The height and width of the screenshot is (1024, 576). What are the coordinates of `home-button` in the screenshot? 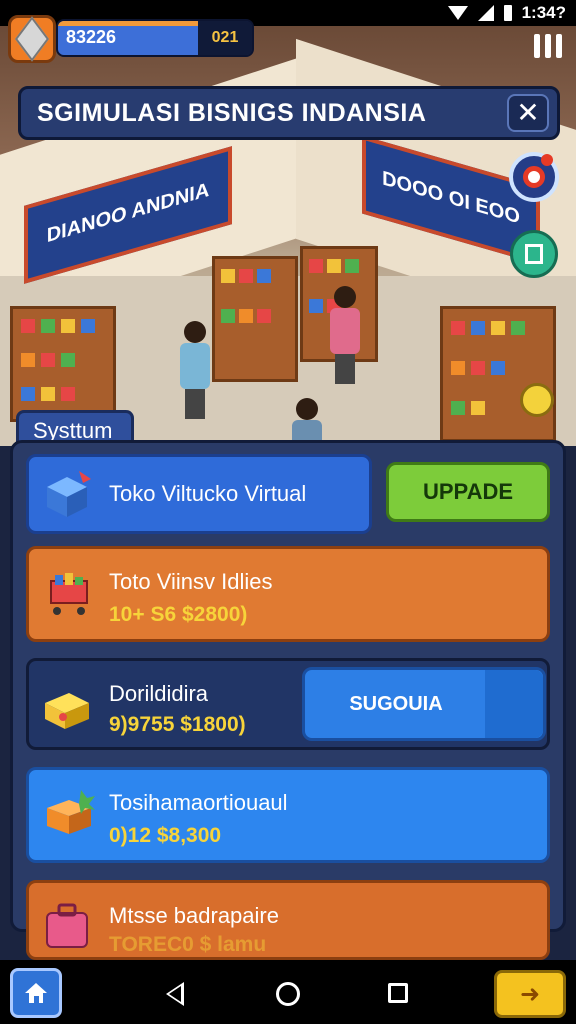 It's located at (36, 993).